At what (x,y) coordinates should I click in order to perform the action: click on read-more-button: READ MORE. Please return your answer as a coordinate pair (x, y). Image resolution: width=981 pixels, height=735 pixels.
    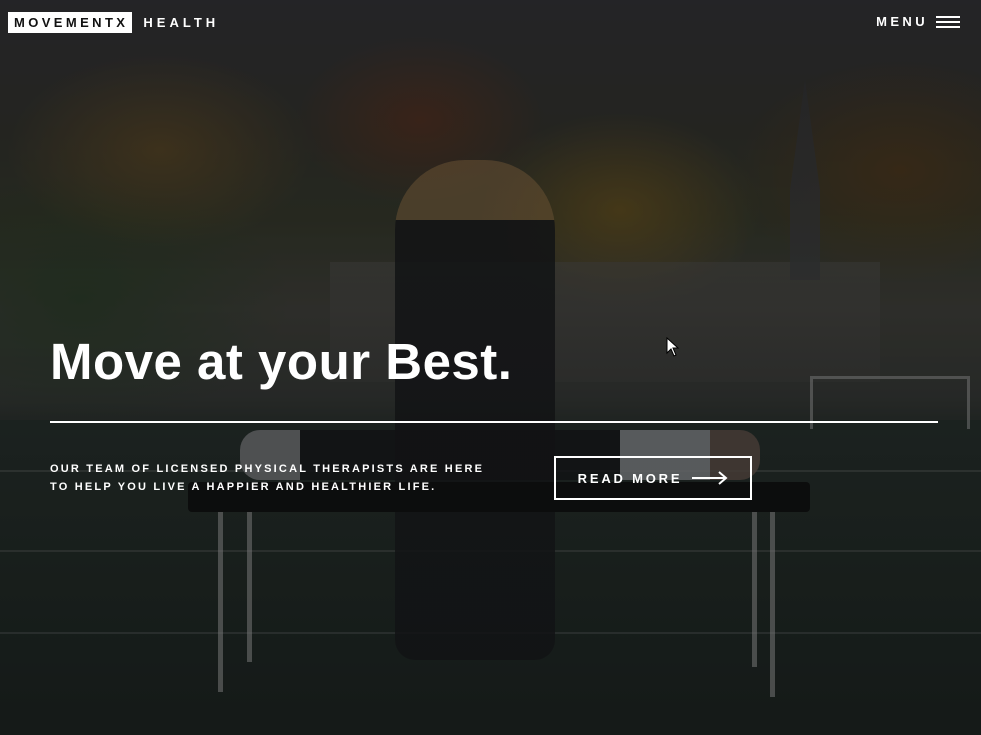
    Looking at the image, I should click on (653, 478).